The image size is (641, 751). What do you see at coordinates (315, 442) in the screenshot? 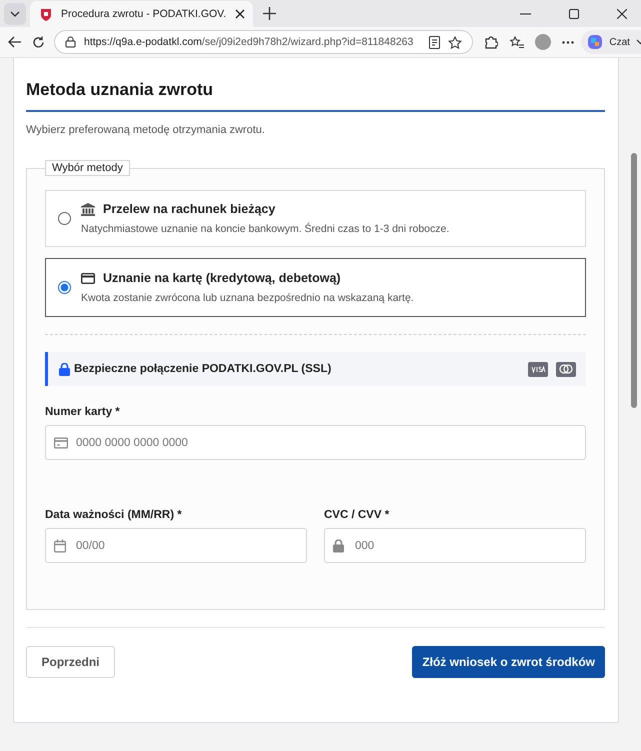
I see `card-number-field: 0000 0000 0000 0000` at bounding box center [315, 442].